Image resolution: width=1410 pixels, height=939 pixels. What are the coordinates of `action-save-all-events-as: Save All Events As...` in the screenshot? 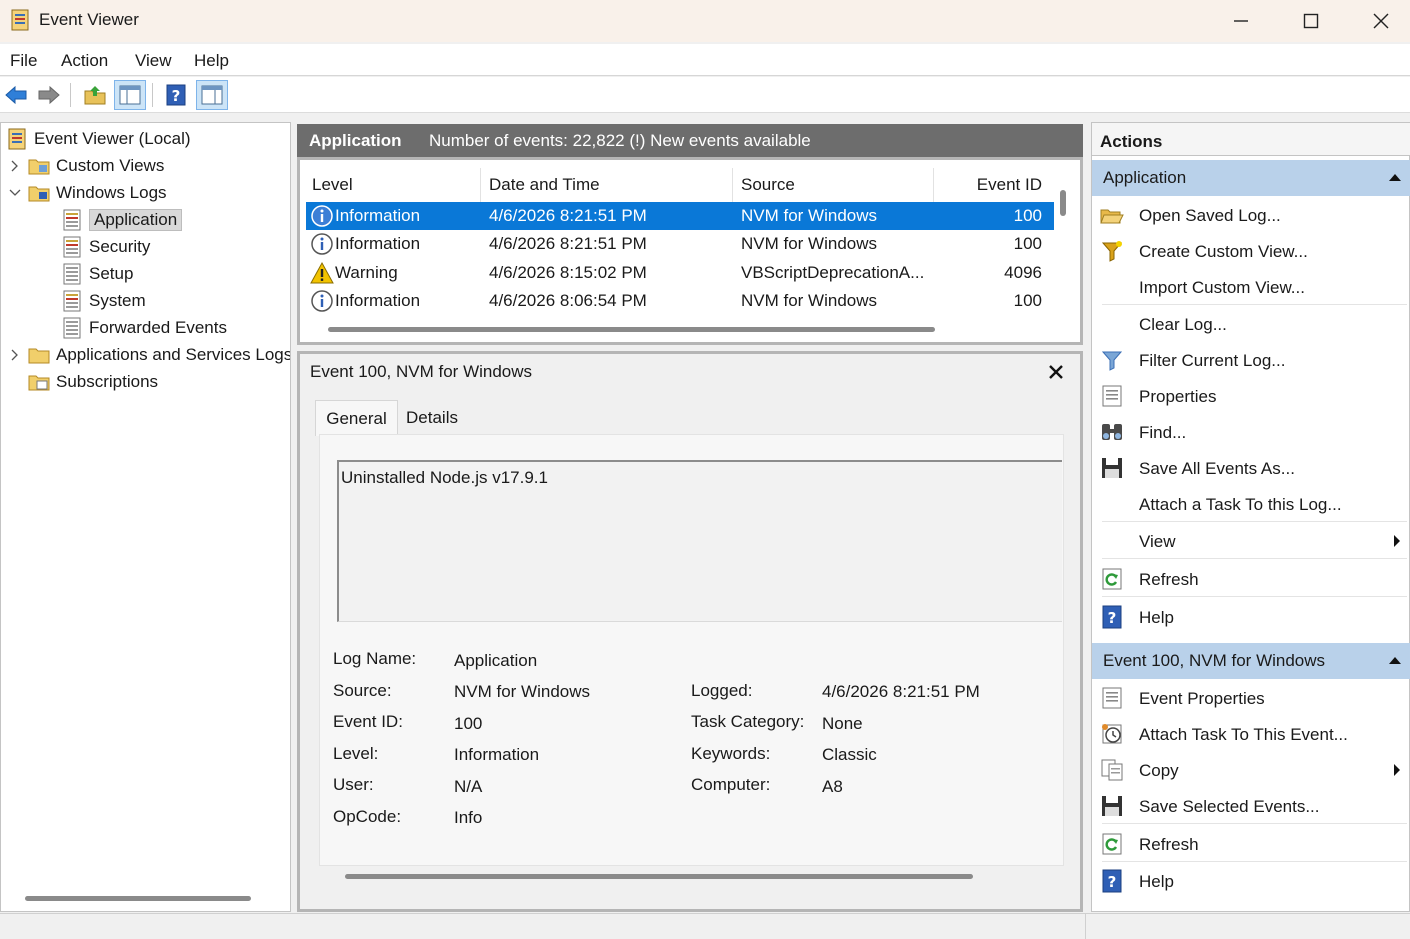 It's located at (1251, 468).